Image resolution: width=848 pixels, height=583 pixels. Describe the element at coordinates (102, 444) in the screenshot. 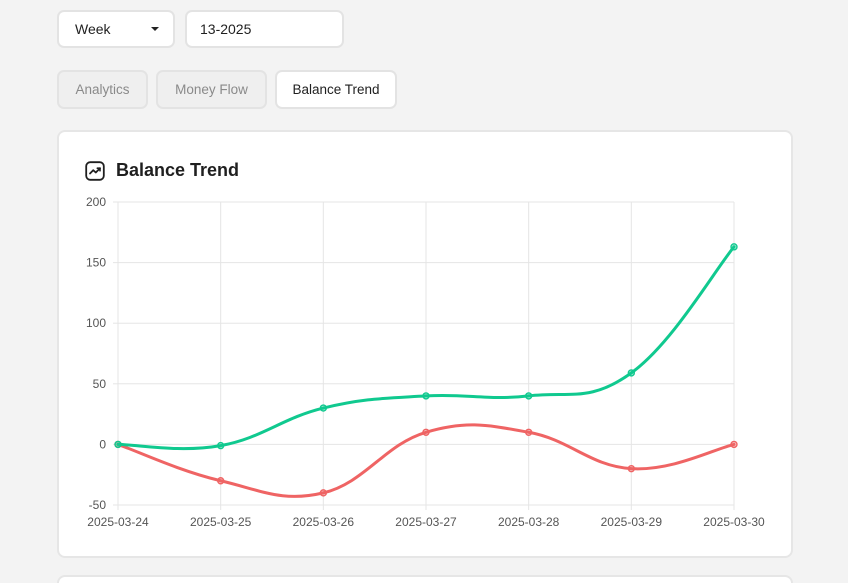

I see `y-tick-label: 0` at that location.